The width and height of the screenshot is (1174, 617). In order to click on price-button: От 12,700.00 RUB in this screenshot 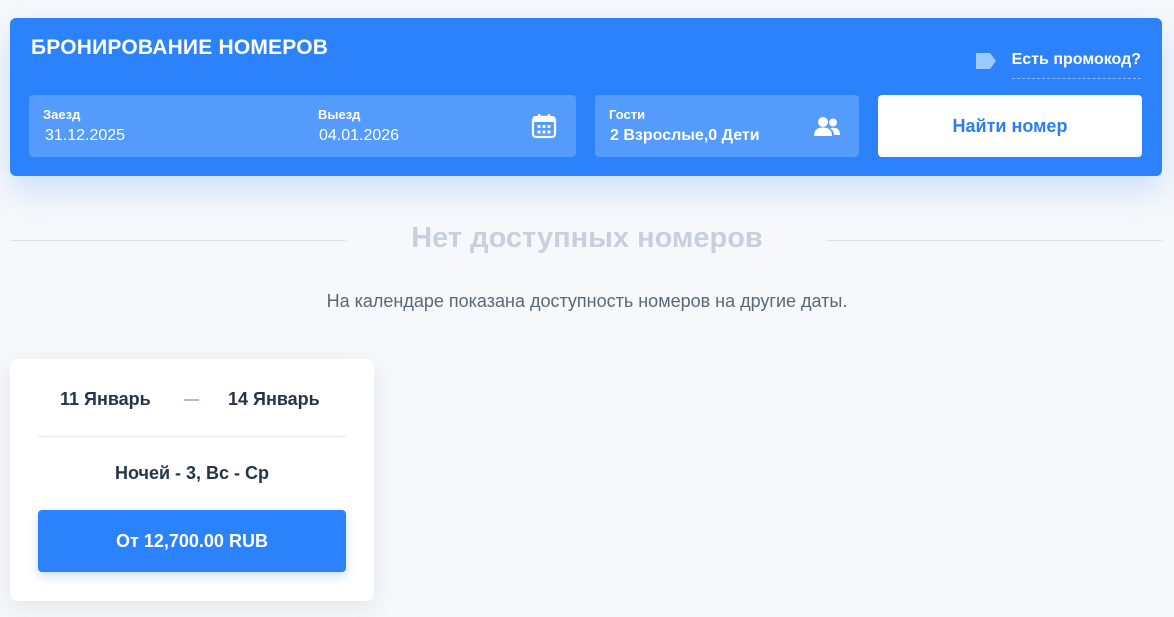, I will do `click(192, 541)`.